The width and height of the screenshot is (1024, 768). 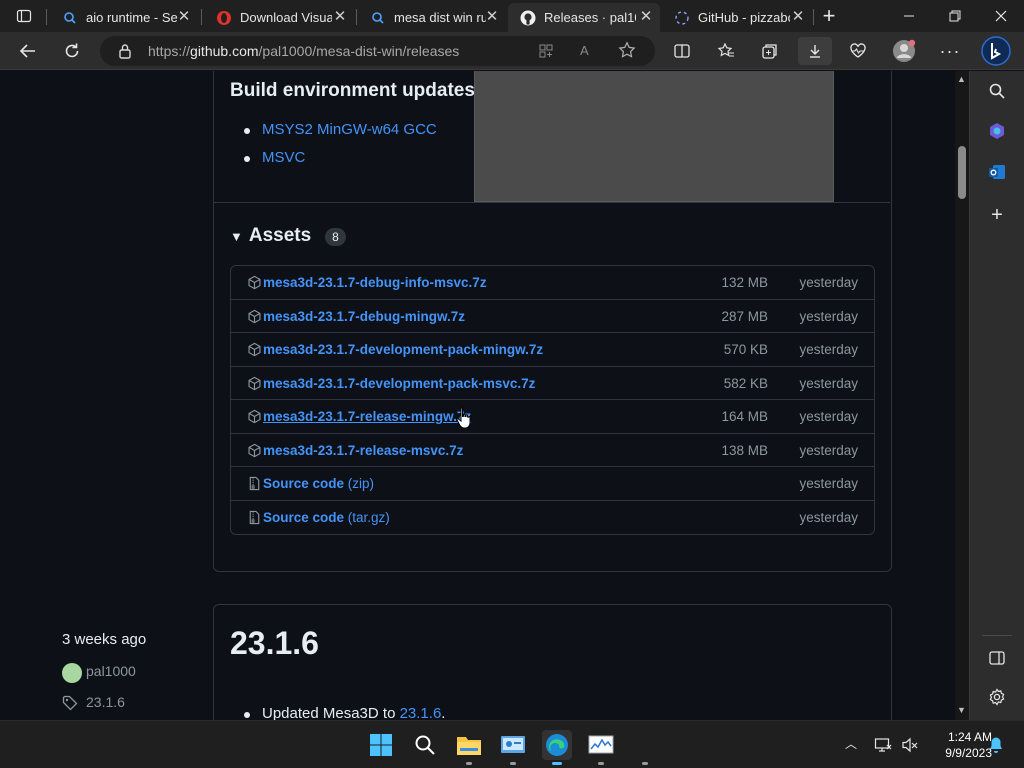 What do you see at coordinates (469, 745) in the screenshot?
I see `file-explorer-icon` at bounding box center [469, 745].